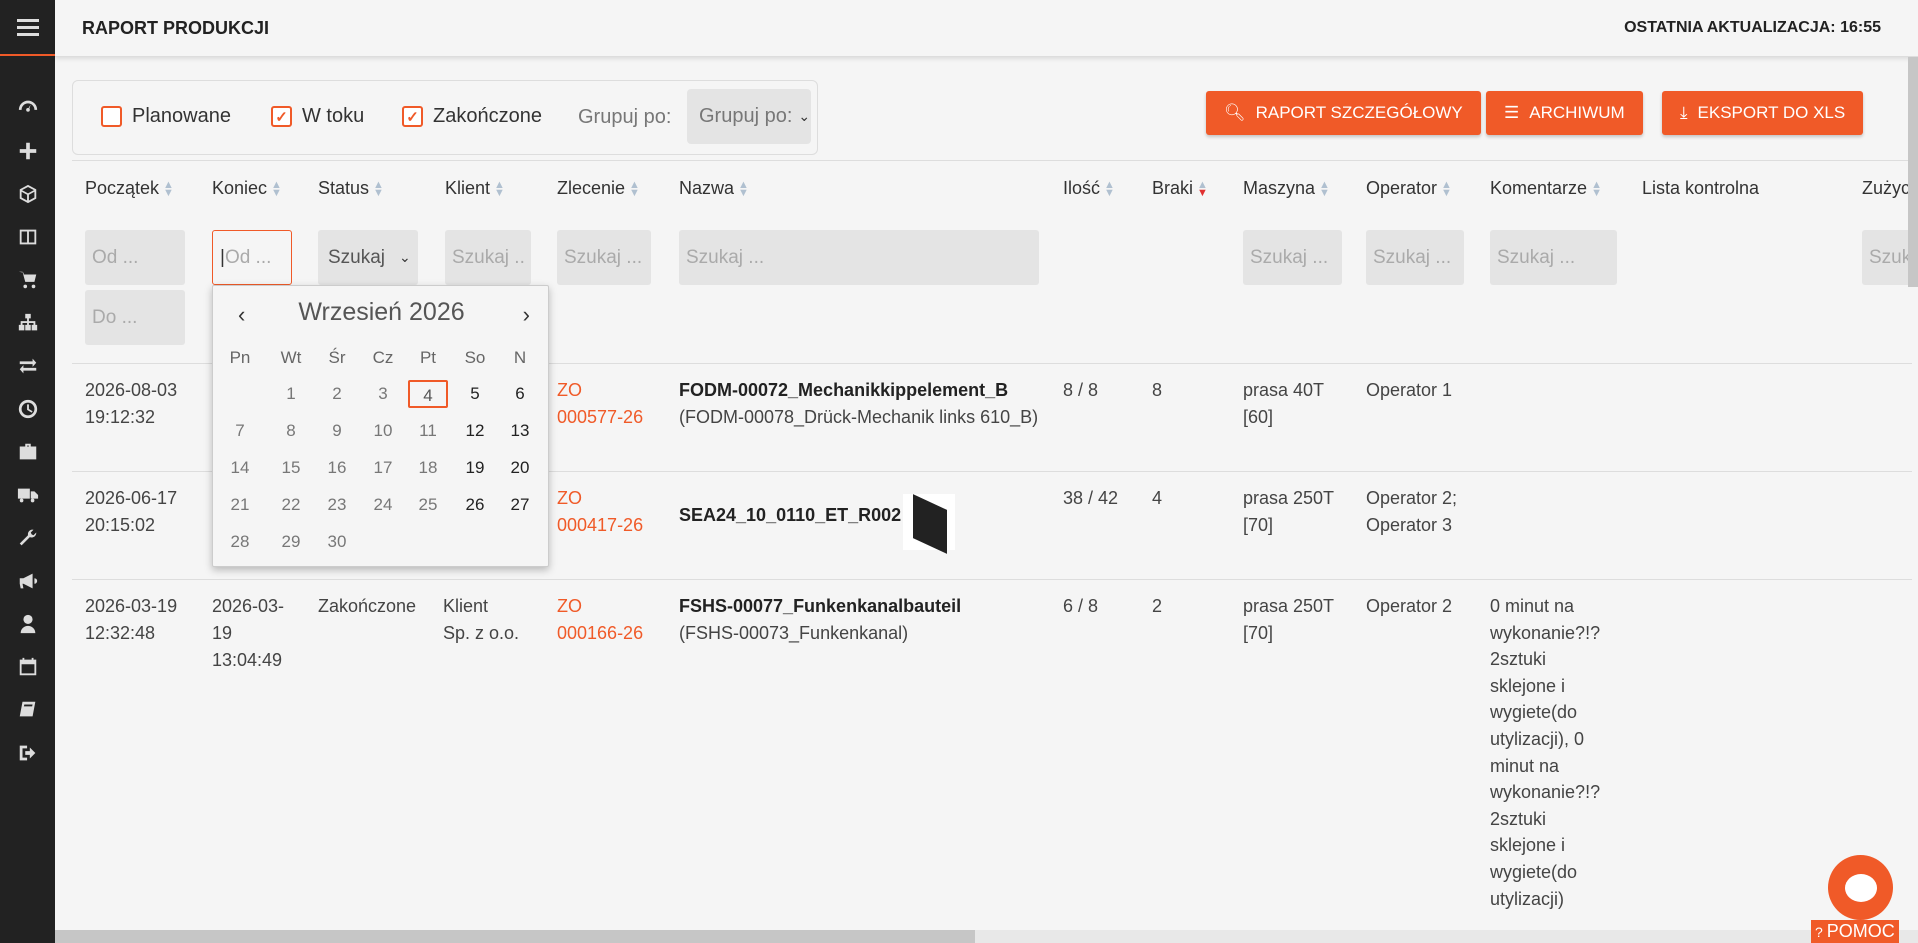  What do you see at coordinates (598, 188) in the screenshot?
I see `column-header-order: Zlecenie ▲ ▼` at bounding box center [598, 188].